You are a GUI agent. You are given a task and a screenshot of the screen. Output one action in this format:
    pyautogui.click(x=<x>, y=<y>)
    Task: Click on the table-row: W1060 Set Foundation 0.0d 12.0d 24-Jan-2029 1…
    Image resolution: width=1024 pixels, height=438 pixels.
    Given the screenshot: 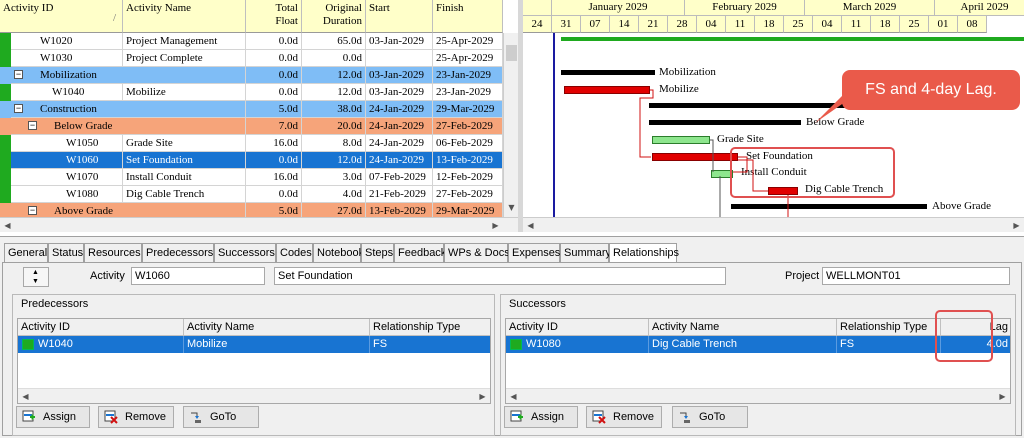 What is the action you would take?
    pyautogui.click(x=251, y=160)
    